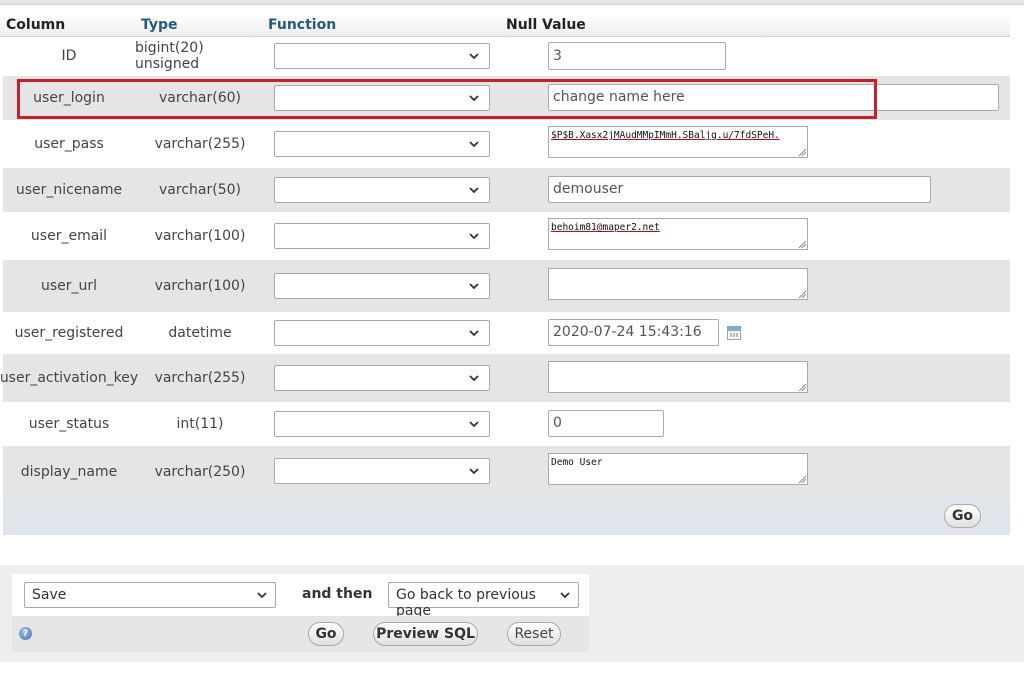 This screenshot has height=673, width=1024. I want to click on column-type: varchar(50), so click(200, 190).